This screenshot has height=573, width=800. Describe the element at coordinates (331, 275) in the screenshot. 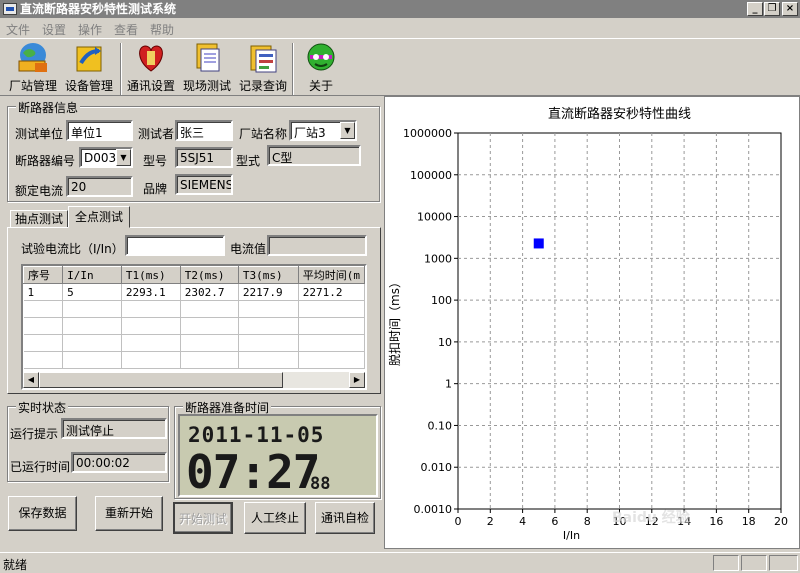

I see `col-header: 平均时间(m` at that location.